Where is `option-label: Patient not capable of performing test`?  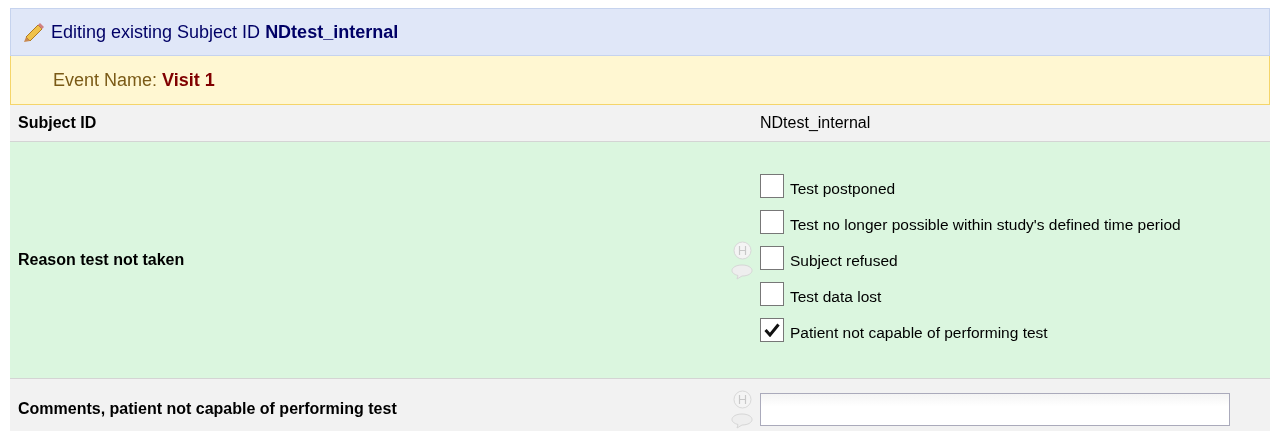 option-label: Patient not capable of performing test is located at coordinates (919, 333).